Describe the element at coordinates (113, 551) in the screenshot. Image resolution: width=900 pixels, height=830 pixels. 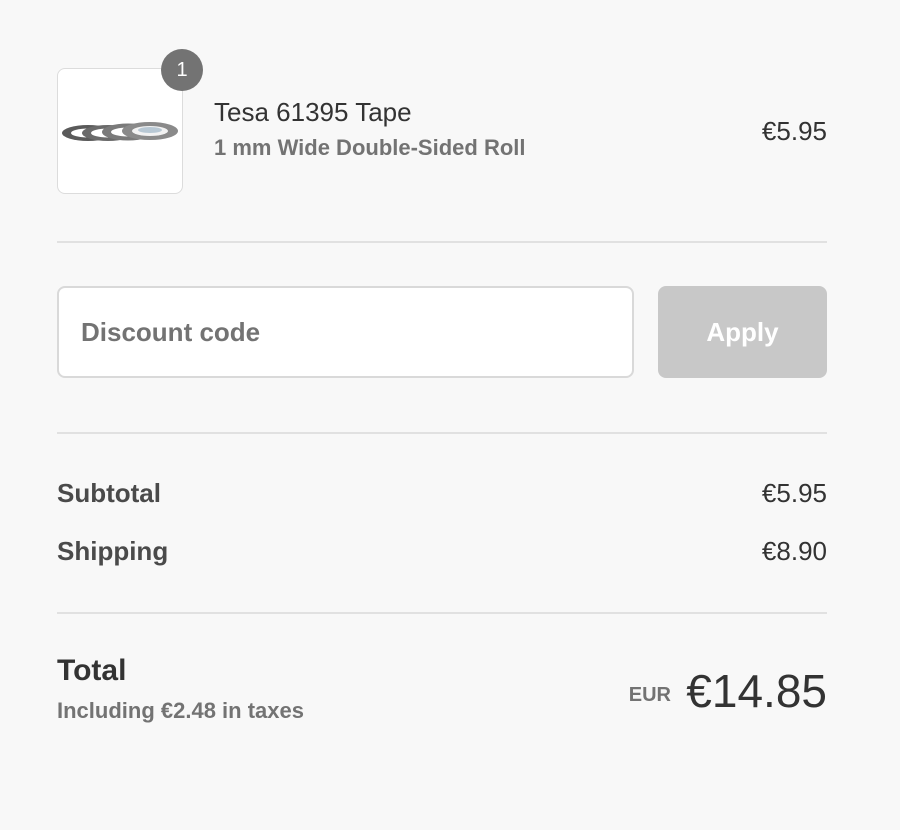
I see `shipping-label: Shipping` at that location.